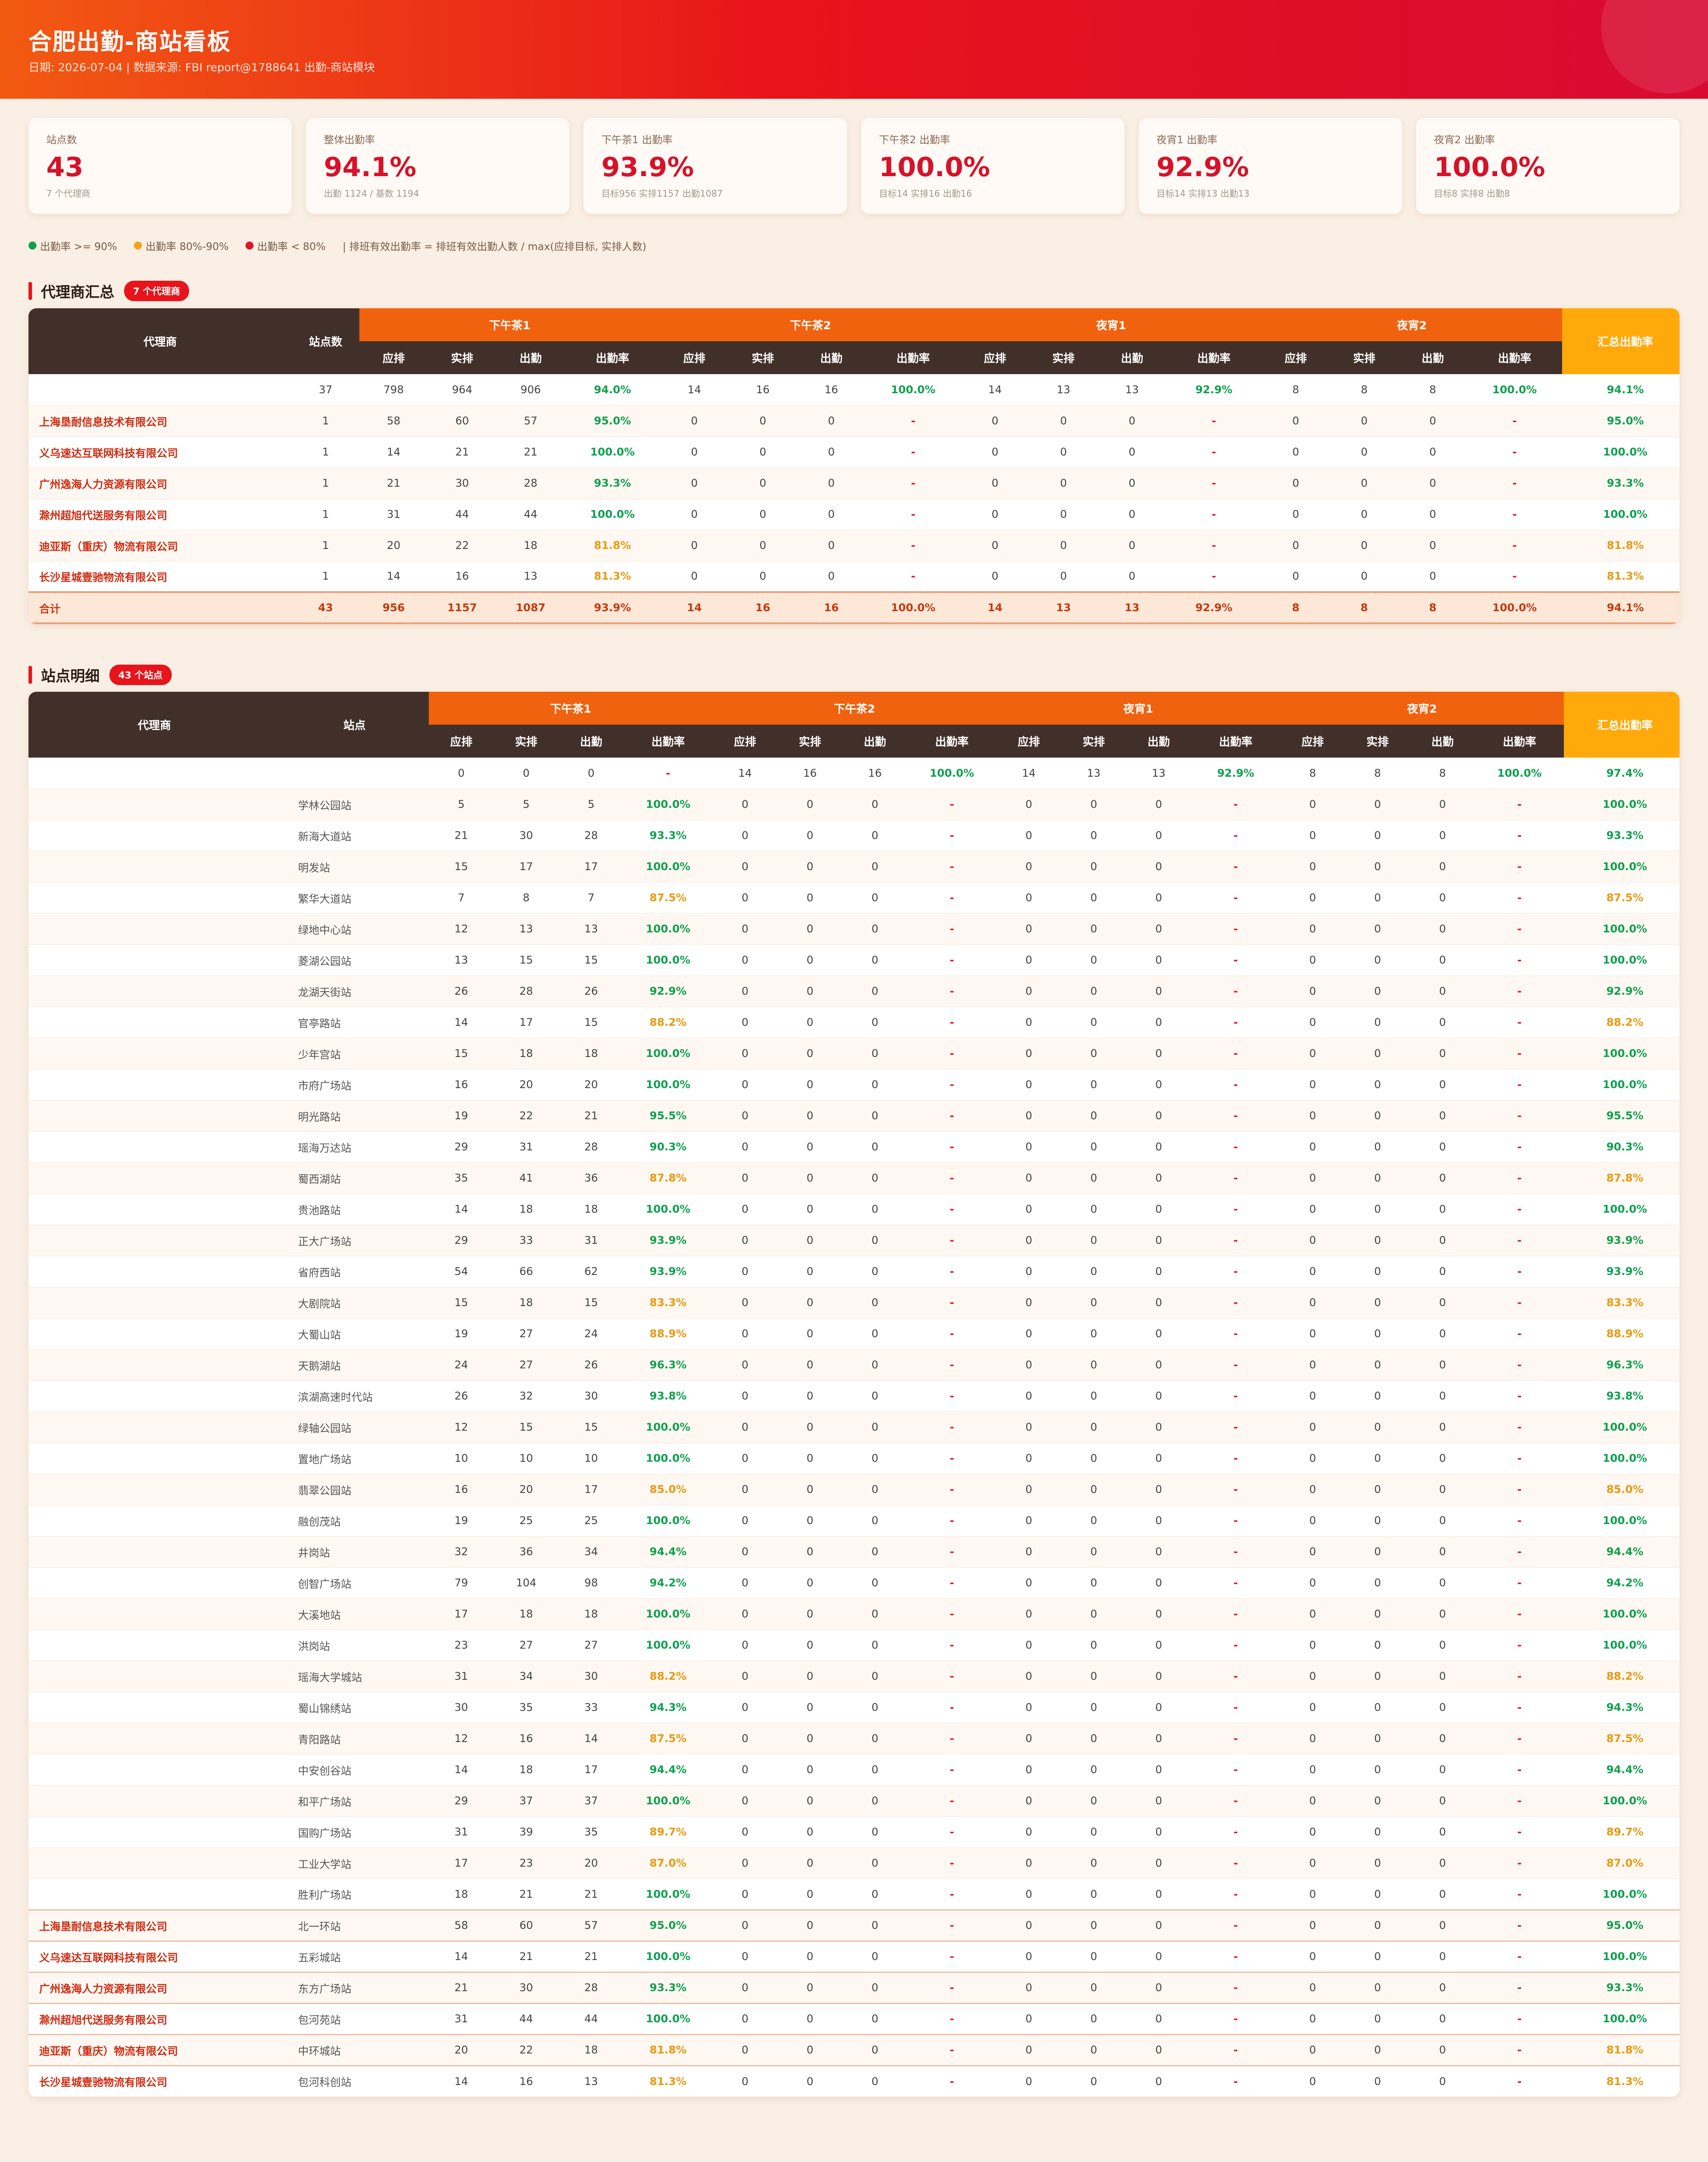  Describe the element at coordinates (854, 1895) in the screenshot. I see `table-row: 胜利广场站 18 21 21 100.0% 0 0 0-0 0 0-0 0 0-100.0%` at that location.